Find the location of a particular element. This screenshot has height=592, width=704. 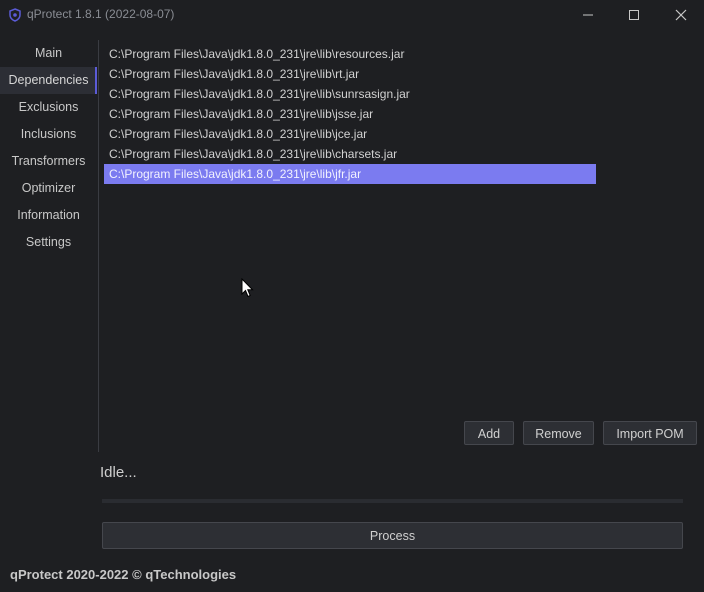

sidebar-item-inclusions: Inclusions is located at coordinates (48, 134).